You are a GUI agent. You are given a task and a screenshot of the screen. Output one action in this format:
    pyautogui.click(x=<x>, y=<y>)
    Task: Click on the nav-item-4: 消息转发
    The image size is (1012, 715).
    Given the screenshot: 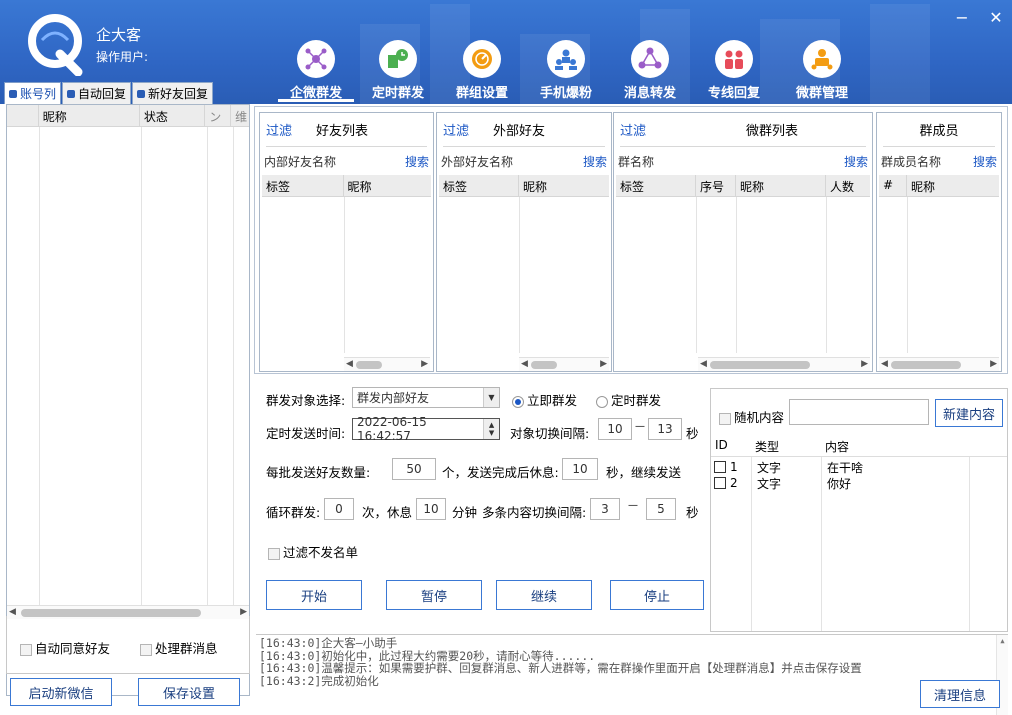 What is the action you would take?
    pyautogui.click(x=650, y=69)
    